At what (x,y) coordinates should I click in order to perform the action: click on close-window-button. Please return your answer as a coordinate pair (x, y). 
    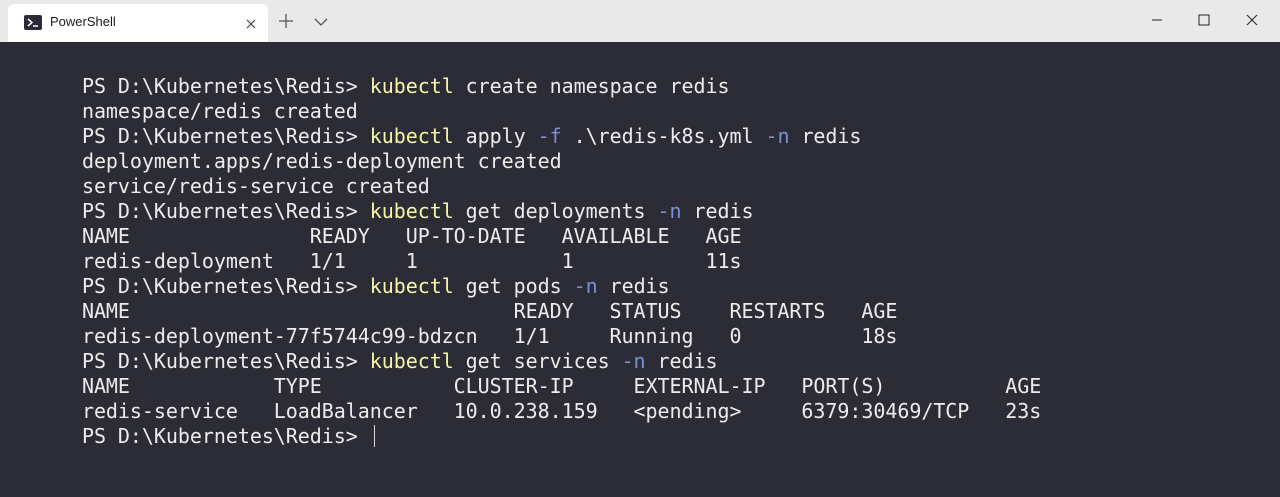
    Looking at the image, I should click on (1252, 20).